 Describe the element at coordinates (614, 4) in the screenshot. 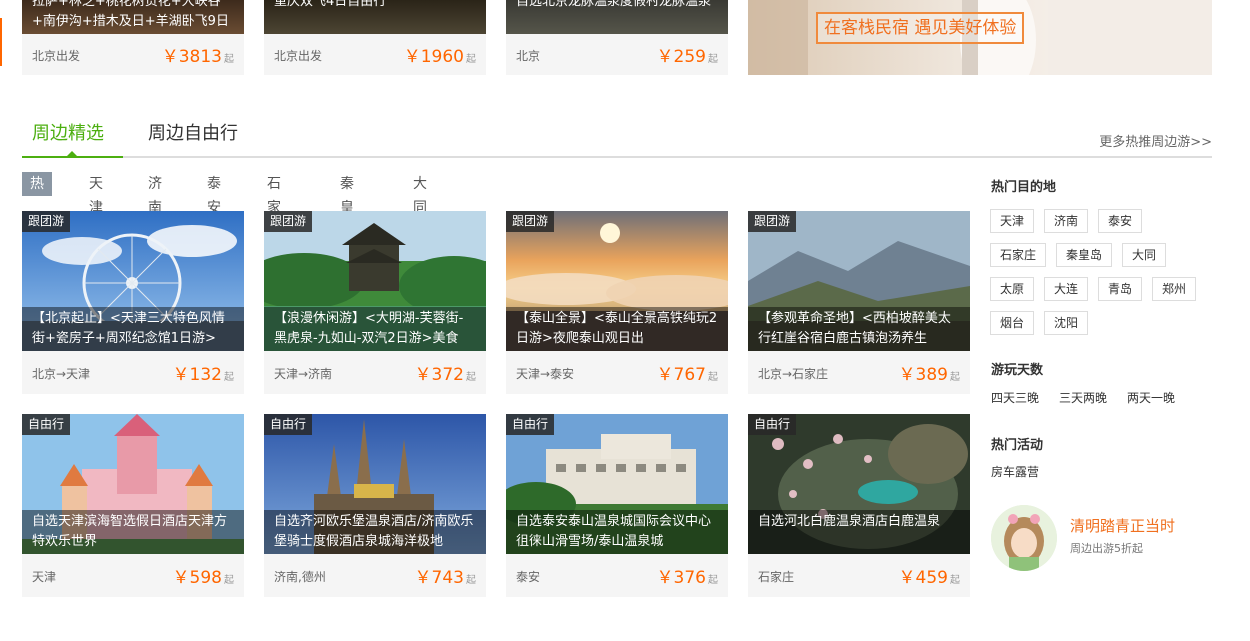

I see `product-title: 自选北京龙脉温泉度假村龙脉温泉` at that location.